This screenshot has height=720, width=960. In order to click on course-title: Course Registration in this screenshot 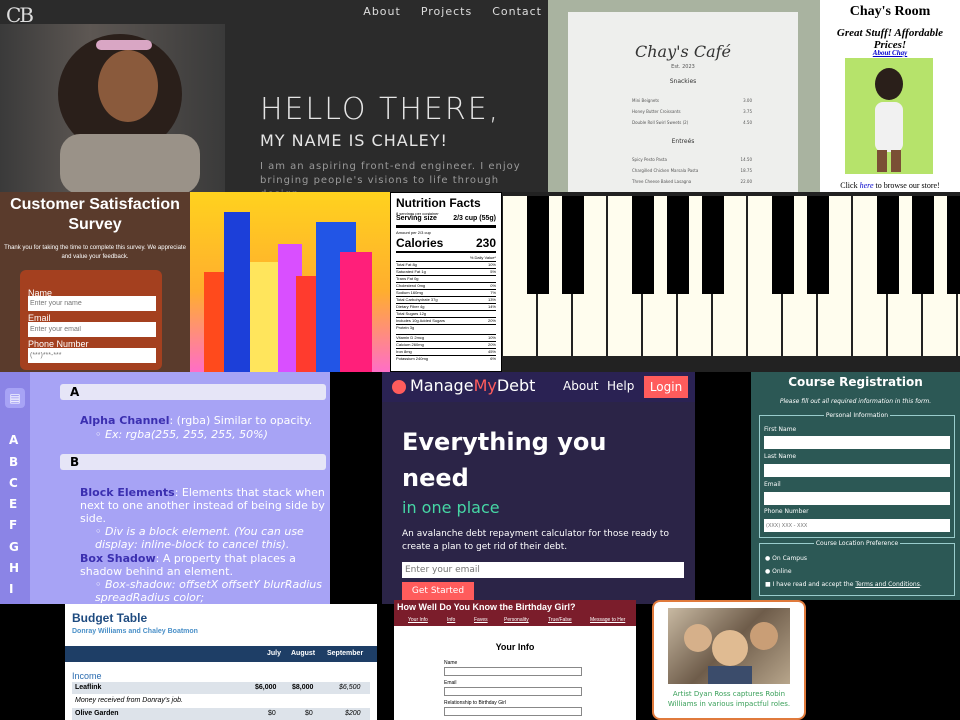, I will do `click(855, 382)`.